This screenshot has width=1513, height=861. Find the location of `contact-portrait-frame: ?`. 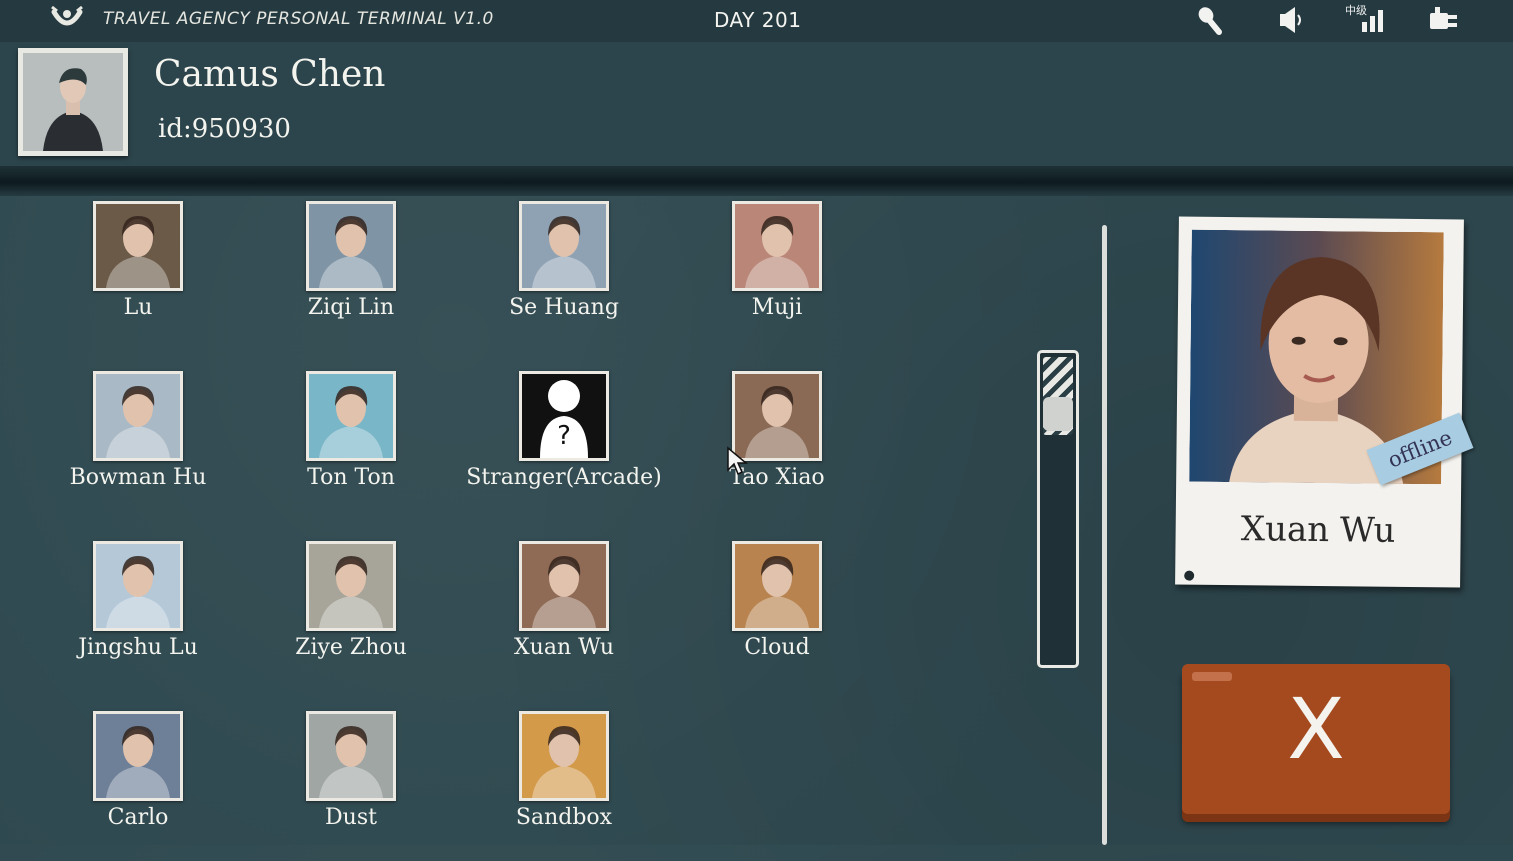

contact-portrait-frame: ? is located at coordinates (564, 416).